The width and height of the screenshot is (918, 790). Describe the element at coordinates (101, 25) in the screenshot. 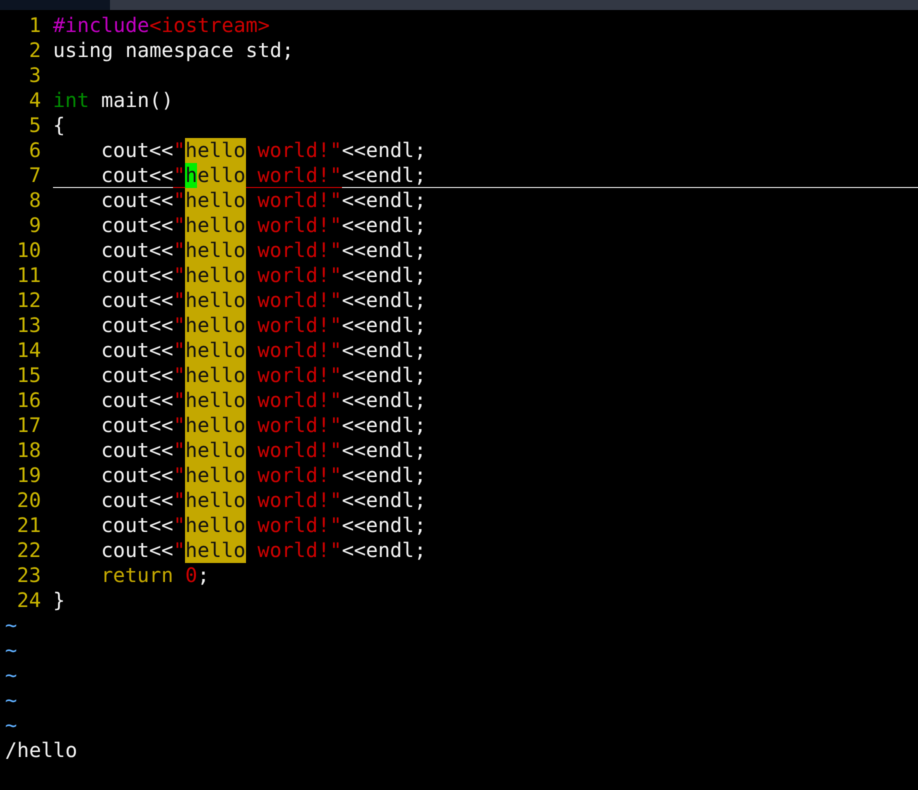

I see `preprocessor-directive: #include` at that location.